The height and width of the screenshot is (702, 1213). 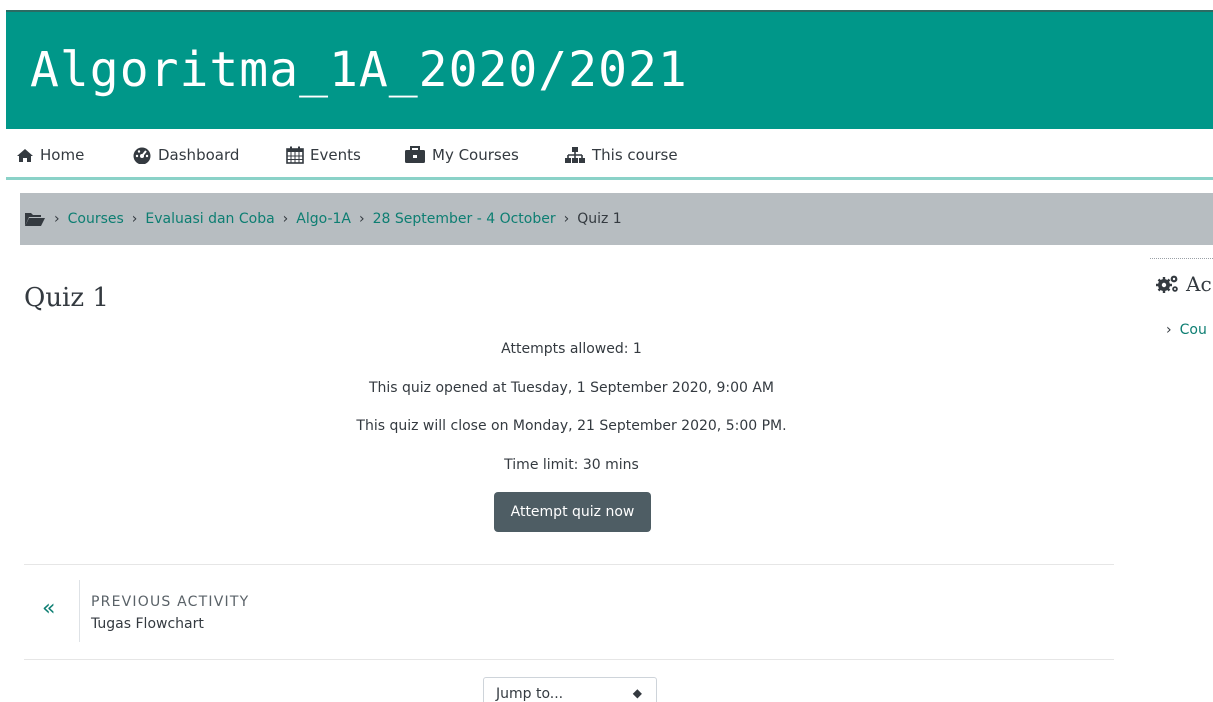 I want to click on nav-home: Home, so click(x=50, y=155).